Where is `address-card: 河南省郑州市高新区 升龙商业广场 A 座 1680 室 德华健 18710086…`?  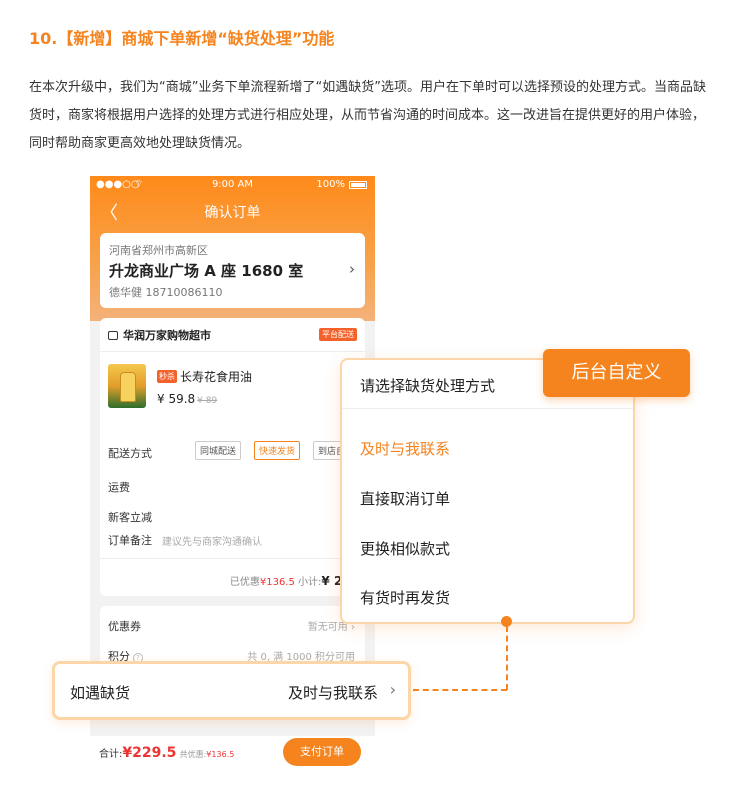 address-card: 河南省郑州市高新区 升龙商业广场 A 座 1680 室 德华健 18710086… is located at coordinates (232, 270).